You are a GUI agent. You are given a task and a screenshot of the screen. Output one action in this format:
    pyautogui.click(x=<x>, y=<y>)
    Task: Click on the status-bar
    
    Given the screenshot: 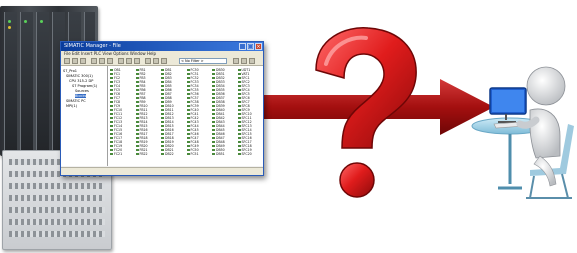 What is the action you would take?
    pyautogui.click(x=162, y=171)
    